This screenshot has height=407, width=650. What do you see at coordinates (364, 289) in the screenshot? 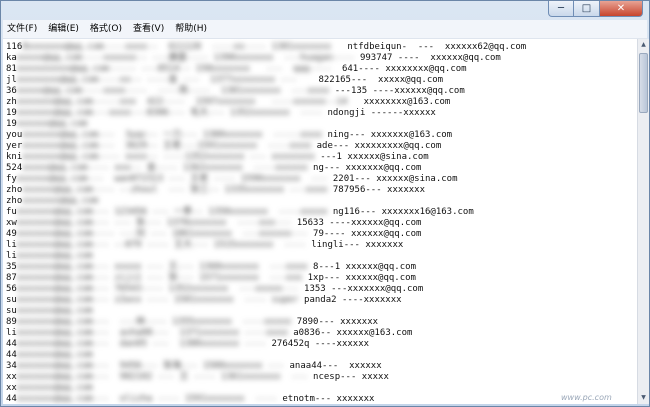
I see `line-suffix: 1353 ---xxxxxxx@qq.com` at bounding box center [364, 289].